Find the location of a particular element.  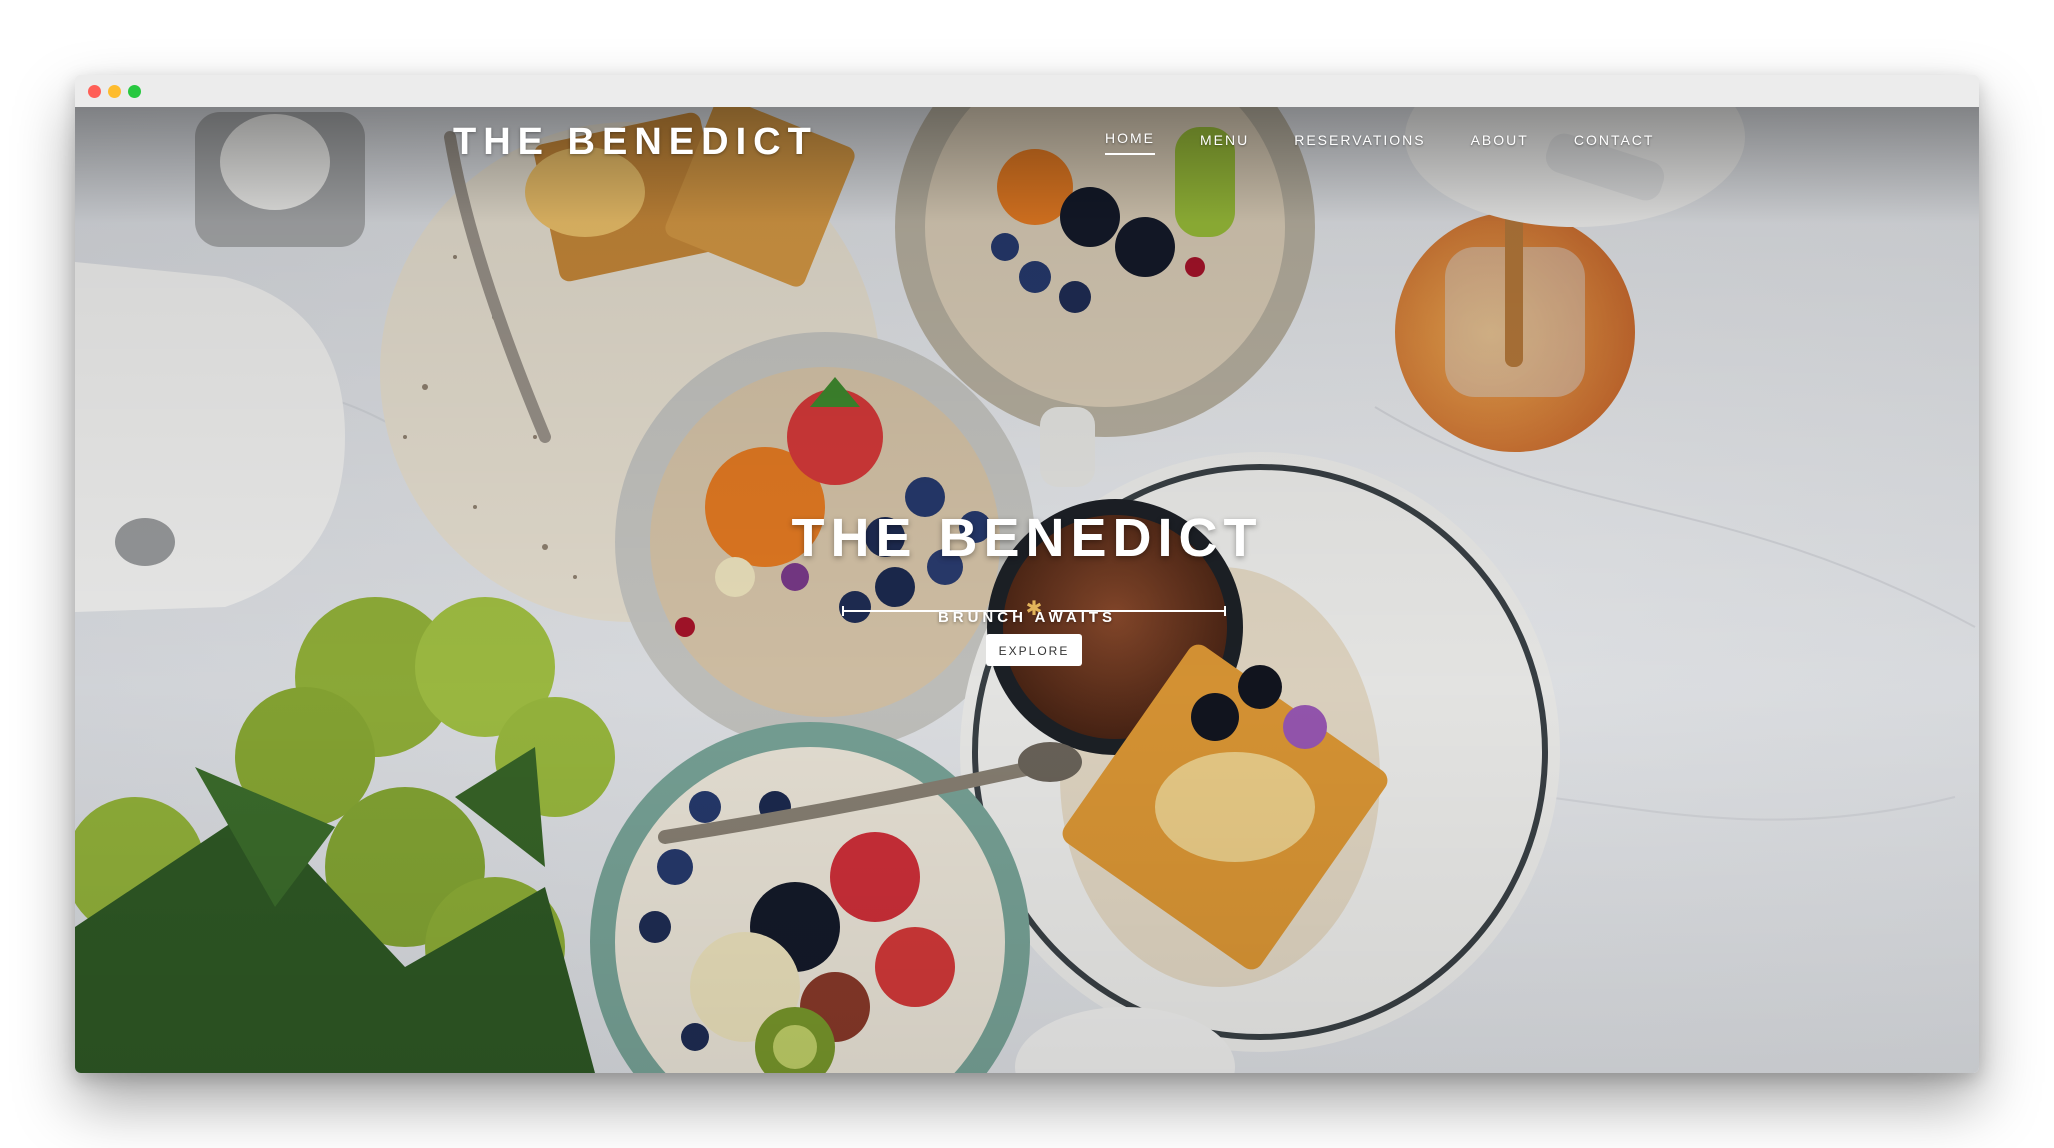

hero-title: THE BENEDICT is located at coordinates (1027, 538).